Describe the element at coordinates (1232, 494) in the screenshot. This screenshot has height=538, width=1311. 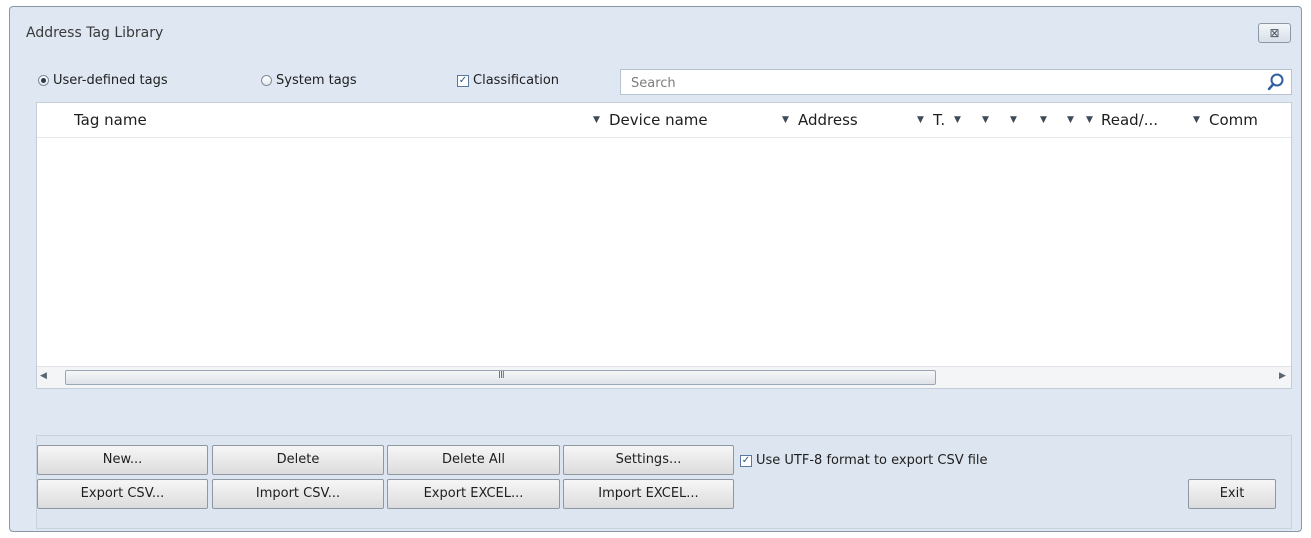
I see `exit-button: Exit` at that location.